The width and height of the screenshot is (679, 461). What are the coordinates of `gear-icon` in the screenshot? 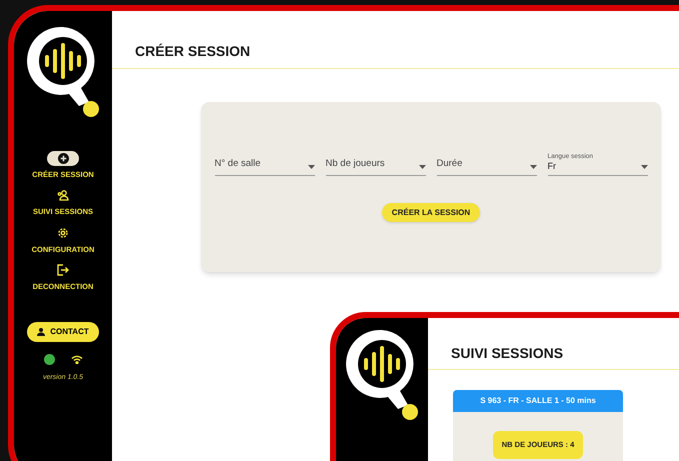 It's located at (63, 233).